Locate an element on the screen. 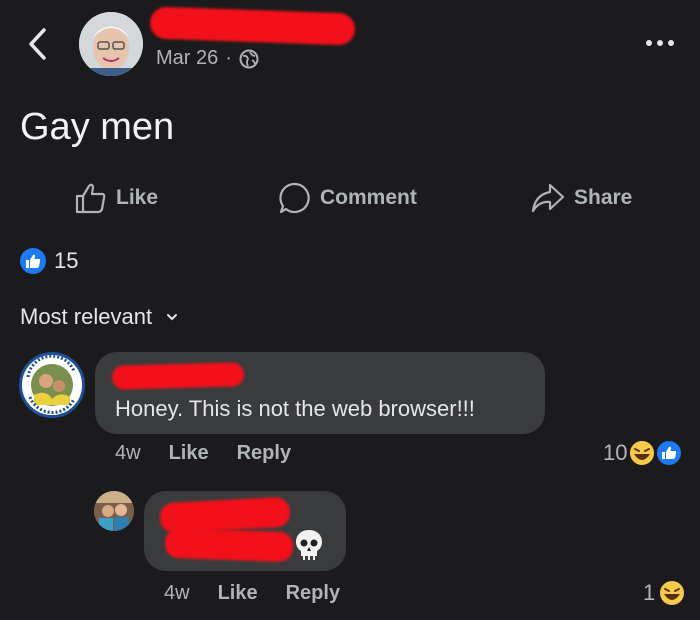 Image resolution: width=700 pixels, height=620 pixels. reply-reaction-count: 1 is located at coordinates (649, 592).